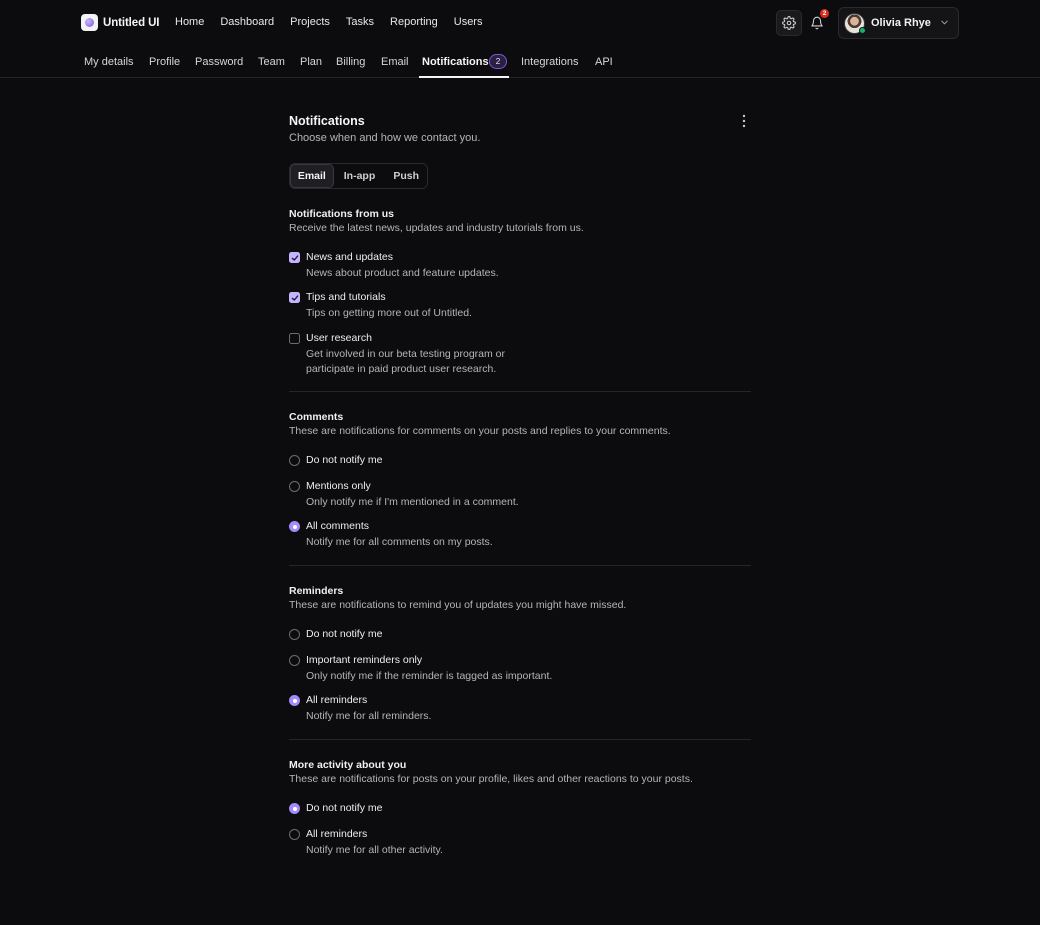 Image resolution: width=1040 pixels, height=925 pixels. Describe the element at coordinates (350, 62) in the screenshot. I see `tab-billing: Billing` at that location.